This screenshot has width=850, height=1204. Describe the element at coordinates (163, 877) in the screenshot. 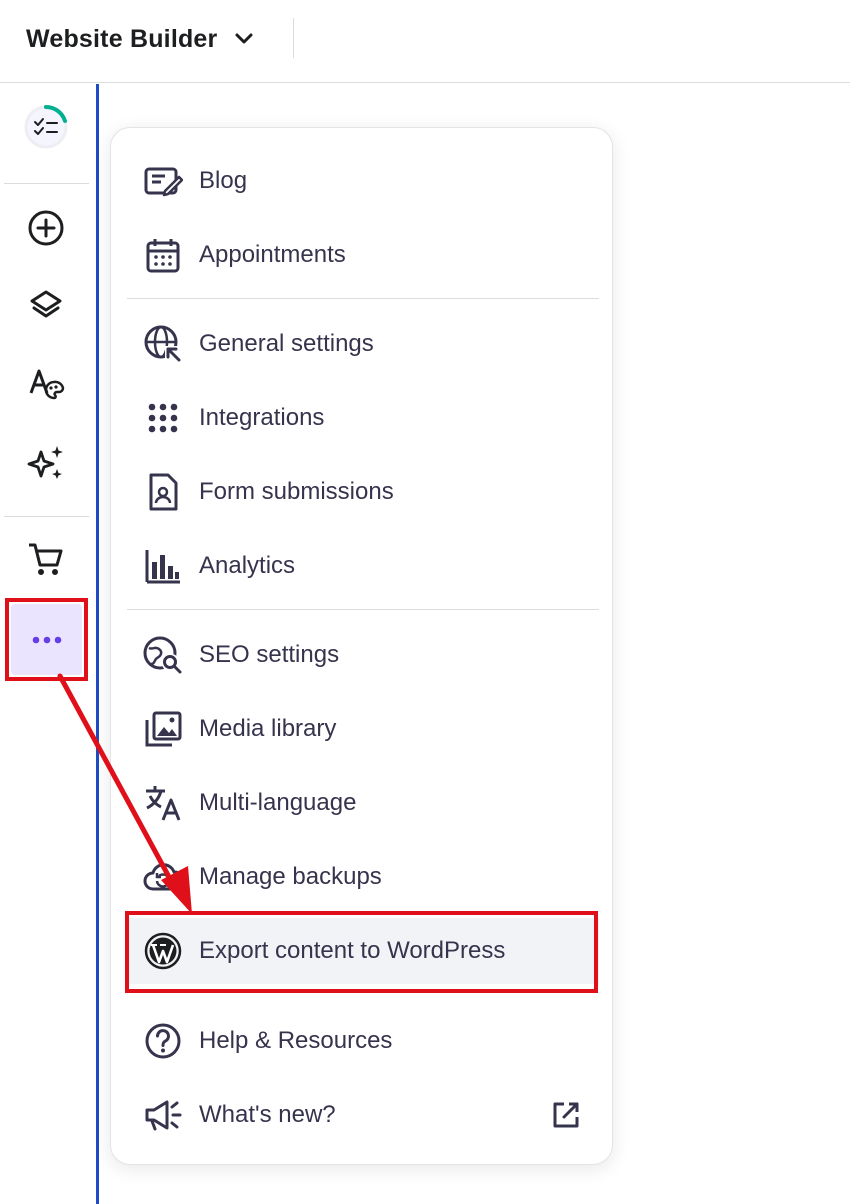

I see `cloud-backup-icon` at that location.